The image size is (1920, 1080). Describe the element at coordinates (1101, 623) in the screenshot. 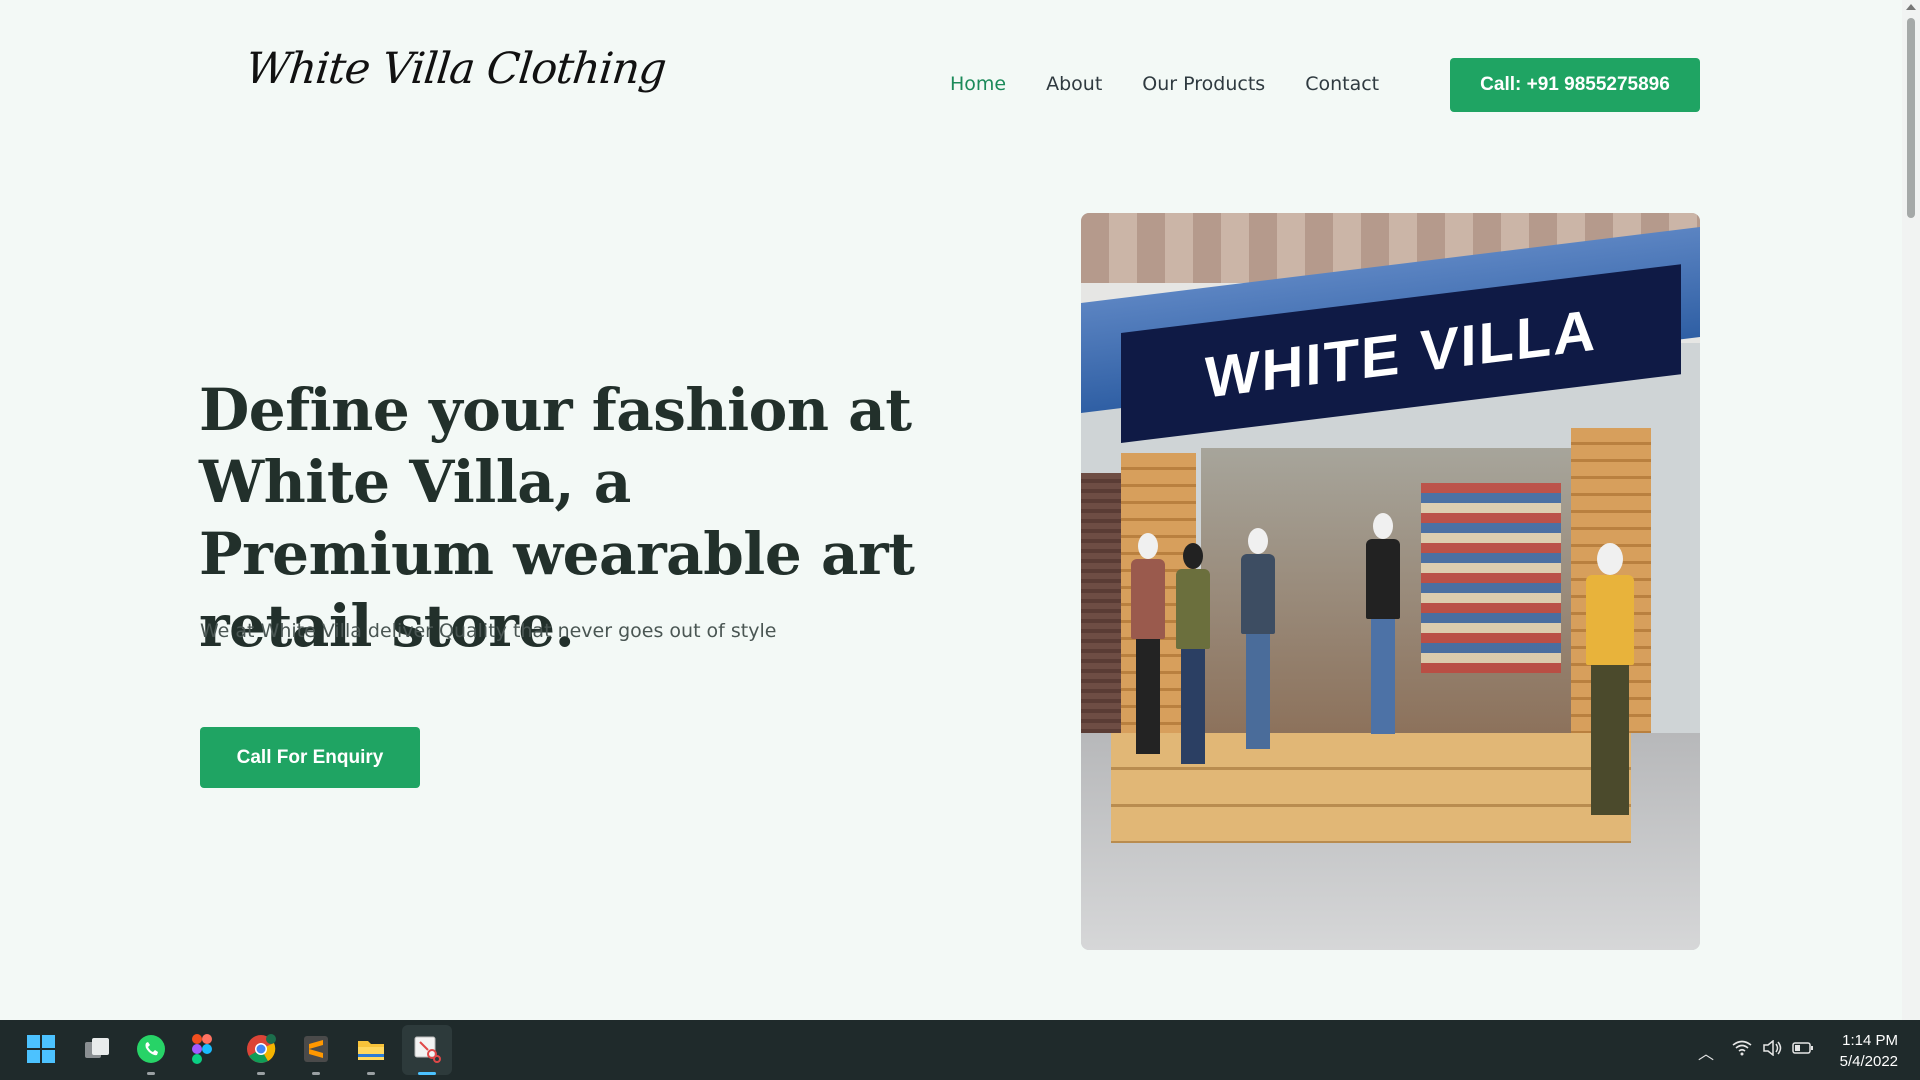

I see `side-shutter` at that location.